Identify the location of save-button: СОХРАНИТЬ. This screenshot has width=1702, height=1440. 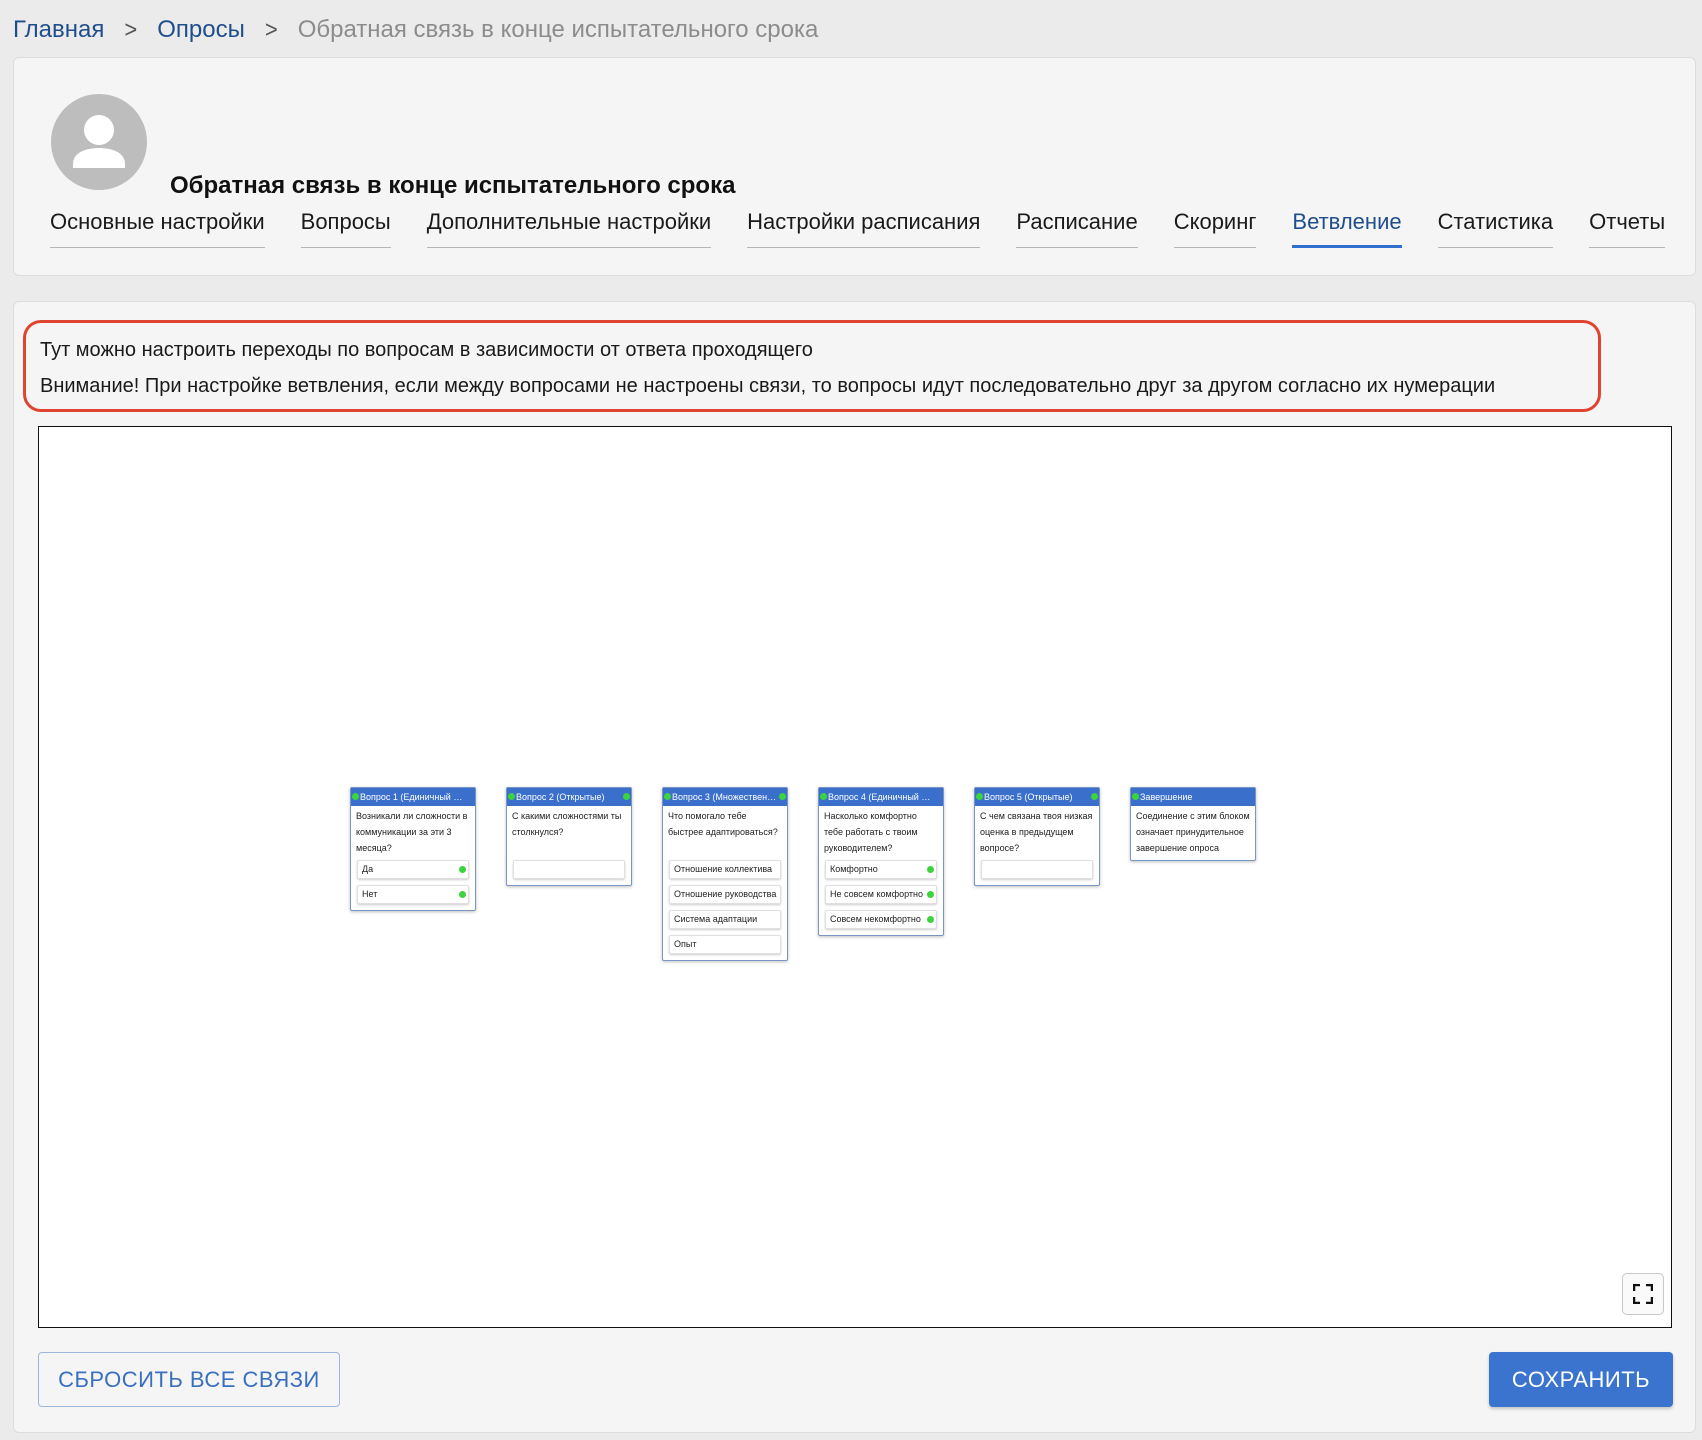
(1581, 1379).